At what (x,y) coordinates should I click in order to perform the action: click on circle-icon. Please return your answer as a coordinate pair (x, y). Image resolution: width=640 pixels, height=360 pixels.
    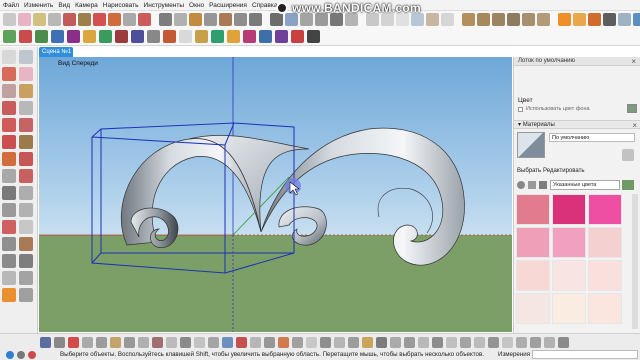
    Looking at the image, I should click on (9, 108).